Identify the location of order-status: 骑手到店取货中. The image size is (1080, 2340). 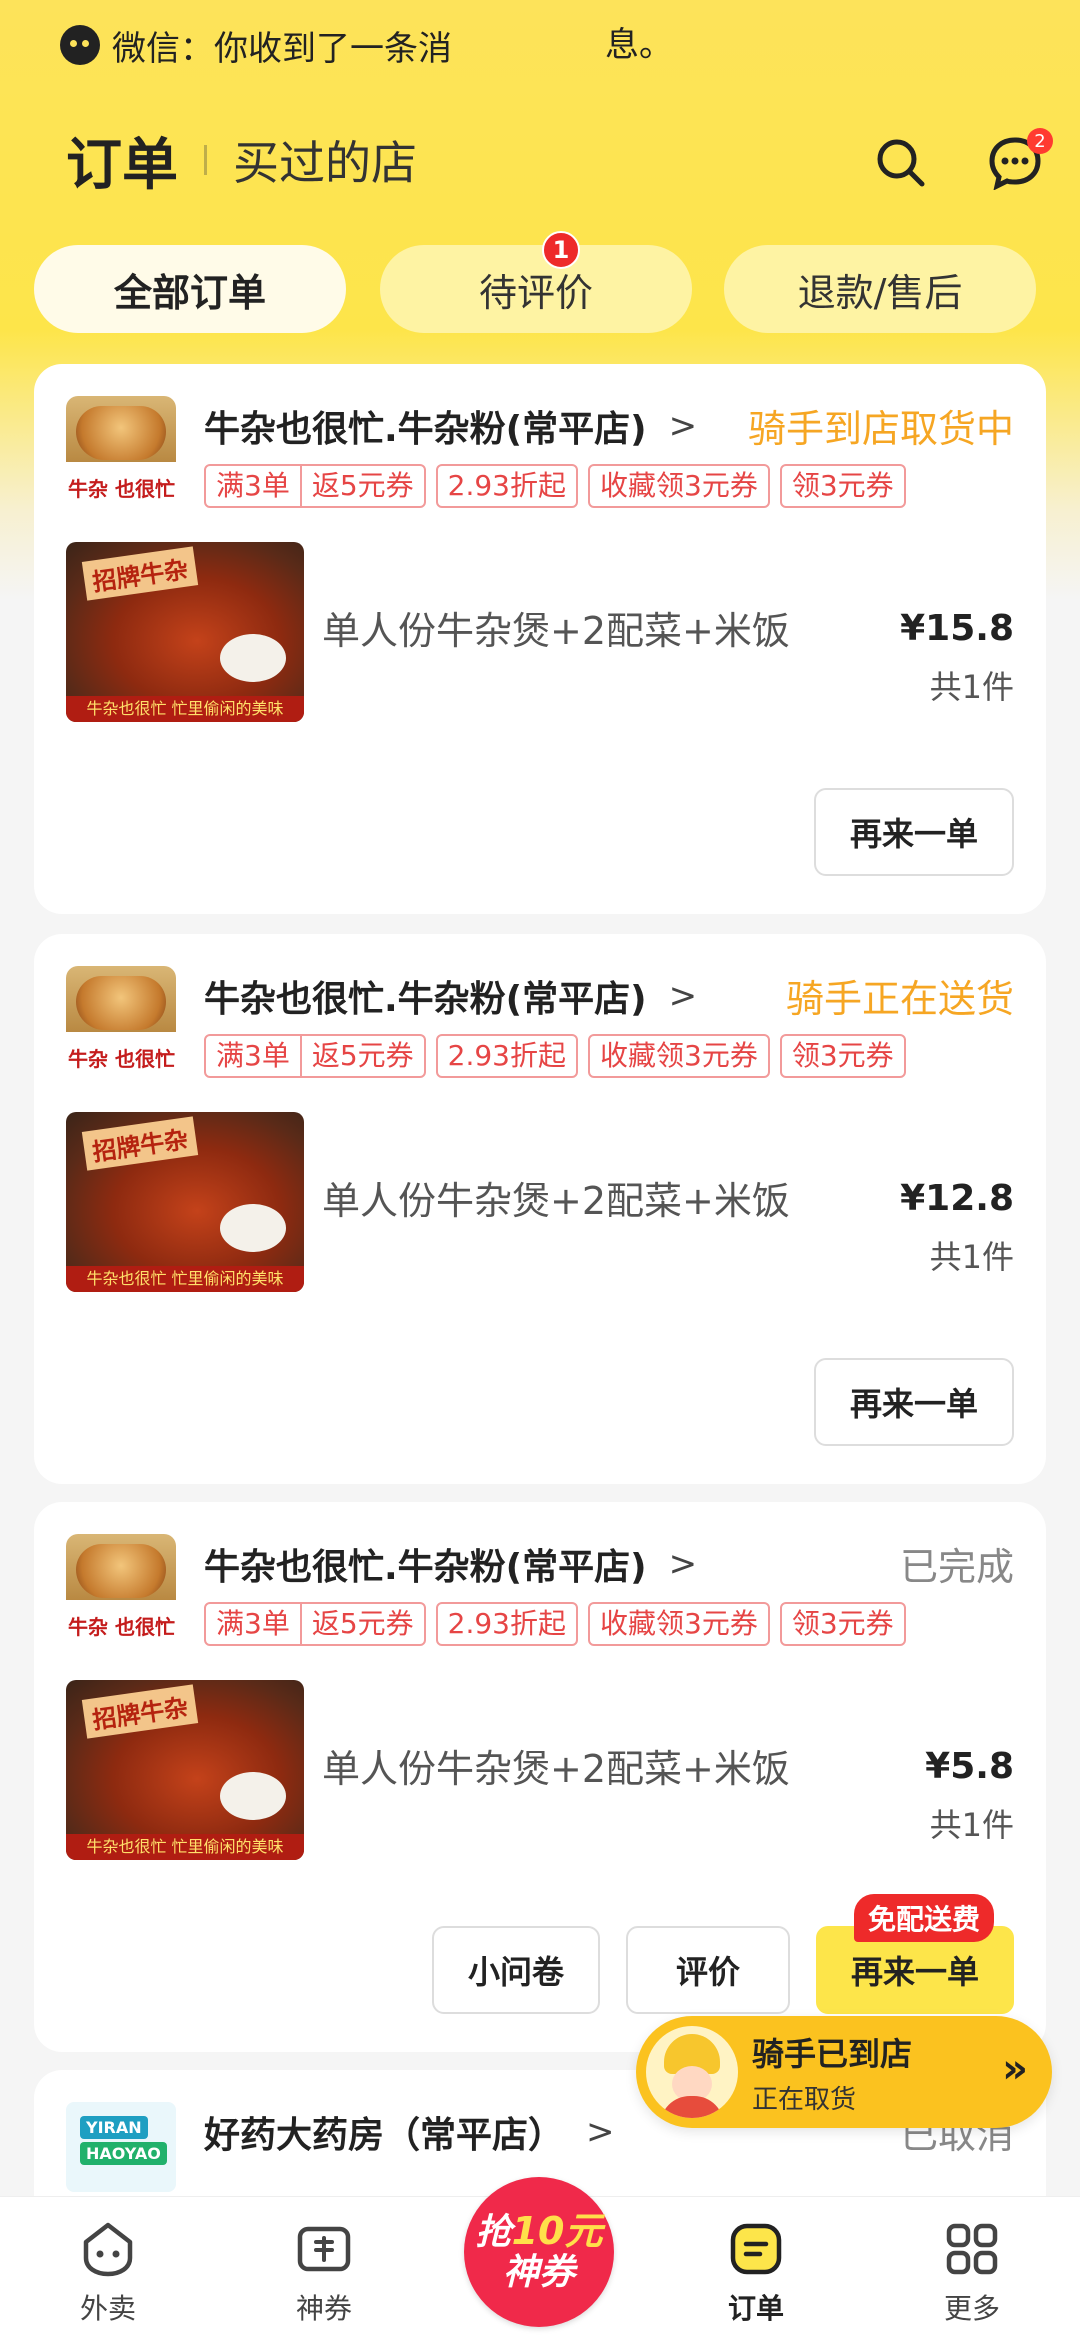
(880, 429).